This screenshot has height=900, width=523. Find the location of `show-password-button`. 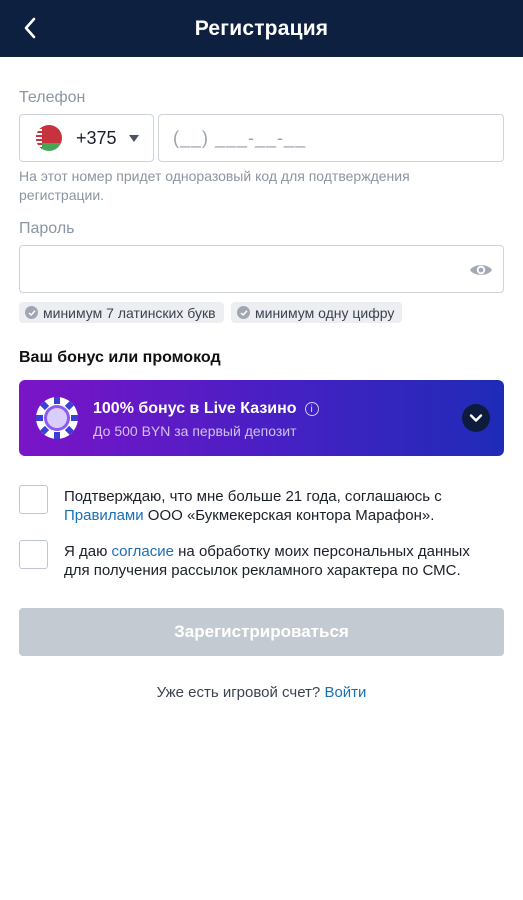

show-password-button is located at coordinates (481, 270).